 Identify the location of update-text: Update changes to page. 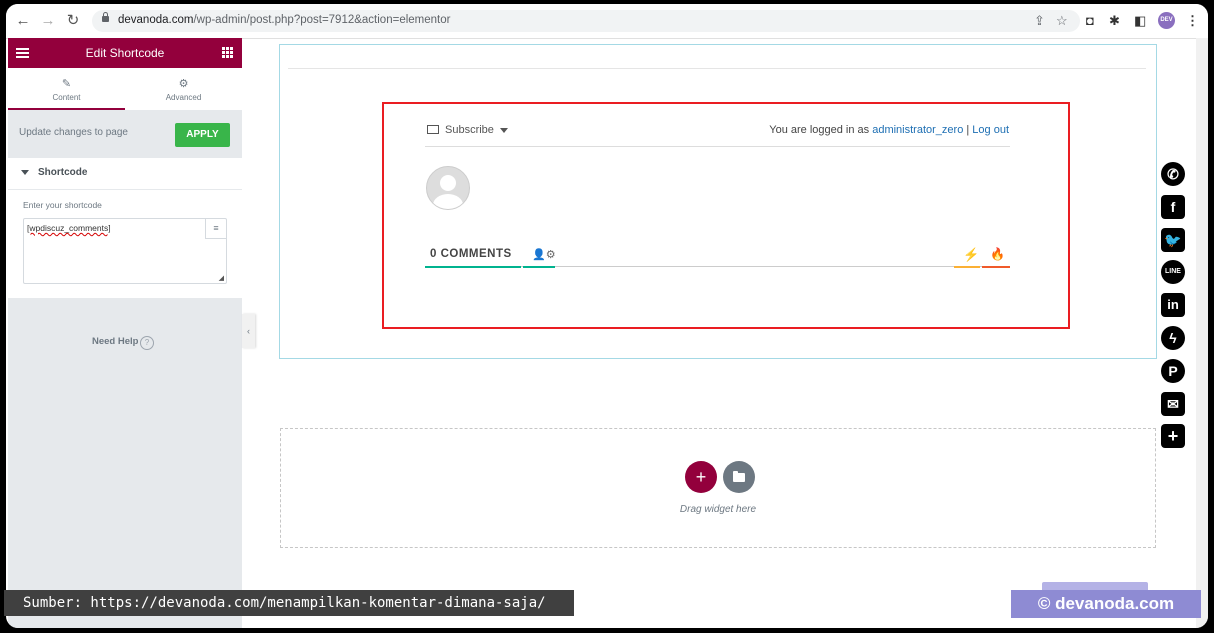
(73, 132).